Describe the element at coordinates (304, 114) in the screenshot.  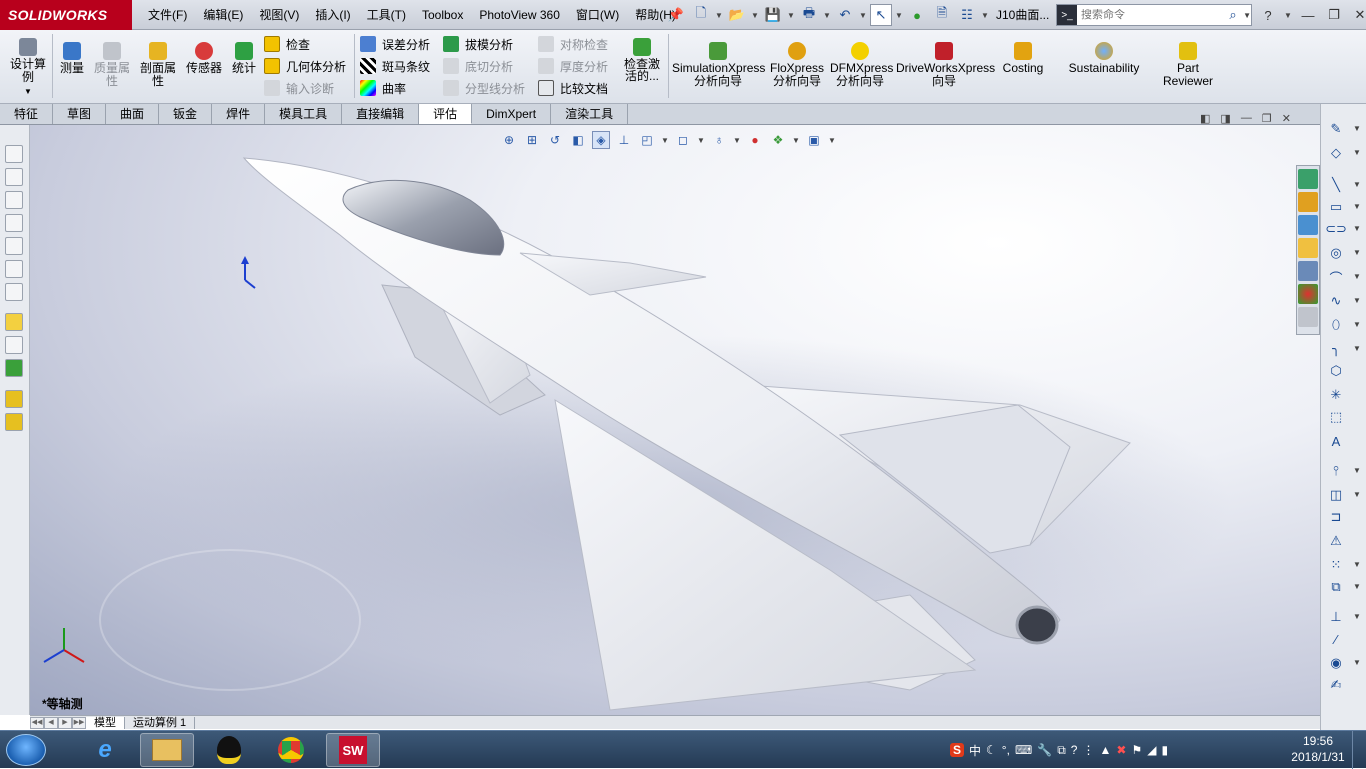
I see `tab-mold-tools: 模具工具` at that location.